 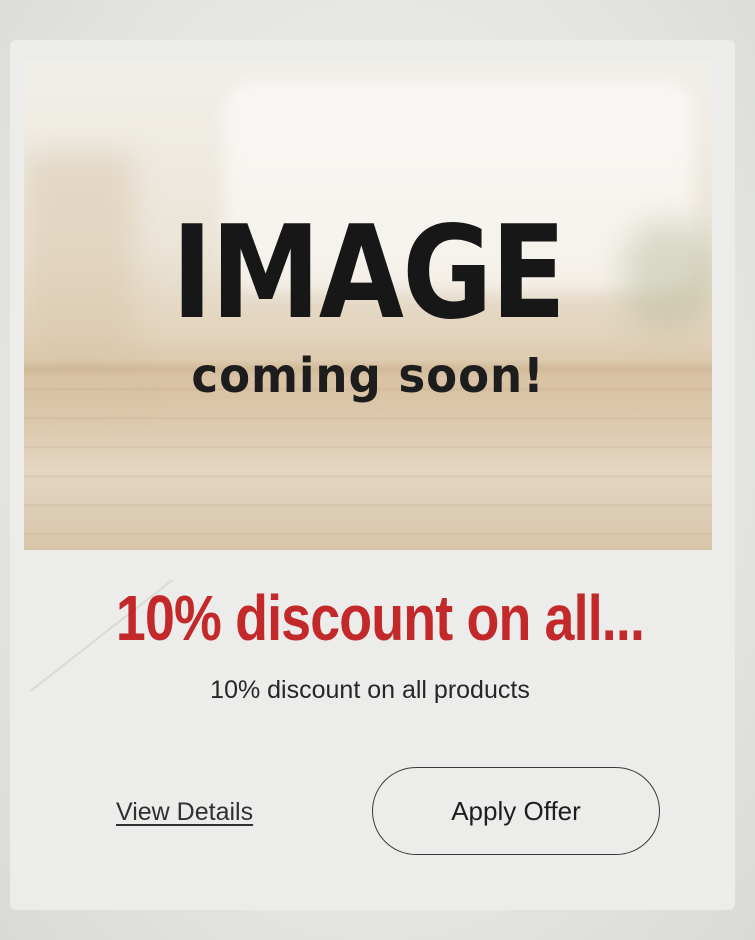 I want to click on view-details-link: View Details, so click(x=184, y=812).